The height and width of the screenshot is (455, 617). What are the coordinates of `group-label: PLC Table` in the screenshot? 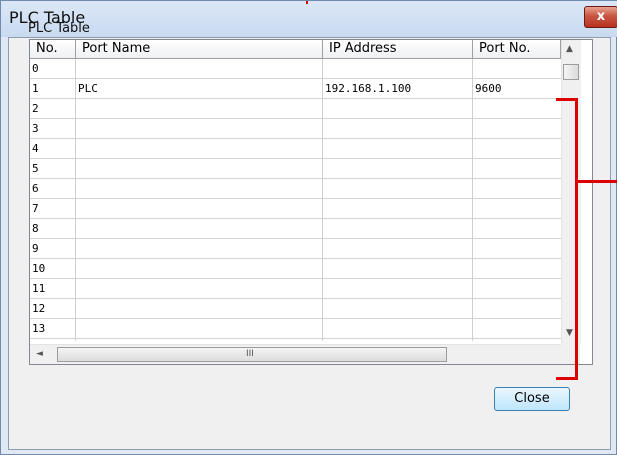 It's located at (59, 28).